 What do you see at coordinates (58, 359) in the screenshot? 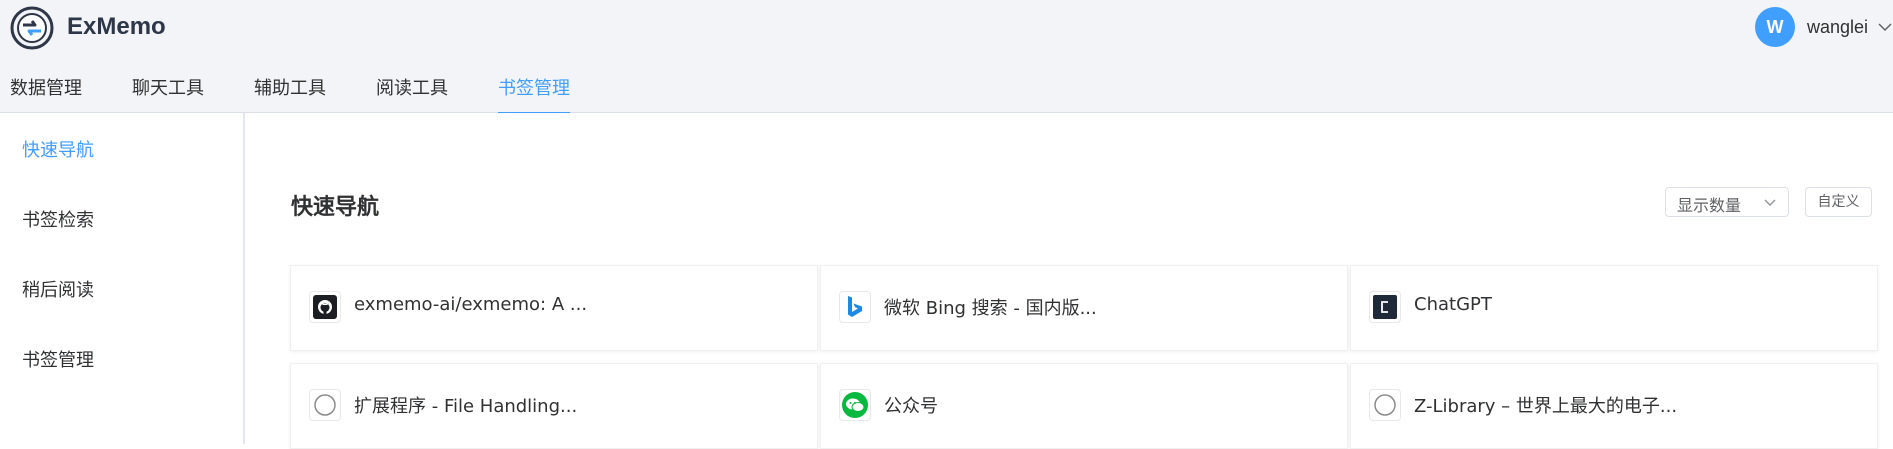
I see `sidebar-item-bookmark-management: 书签管理` at bounding box center [58, 359].